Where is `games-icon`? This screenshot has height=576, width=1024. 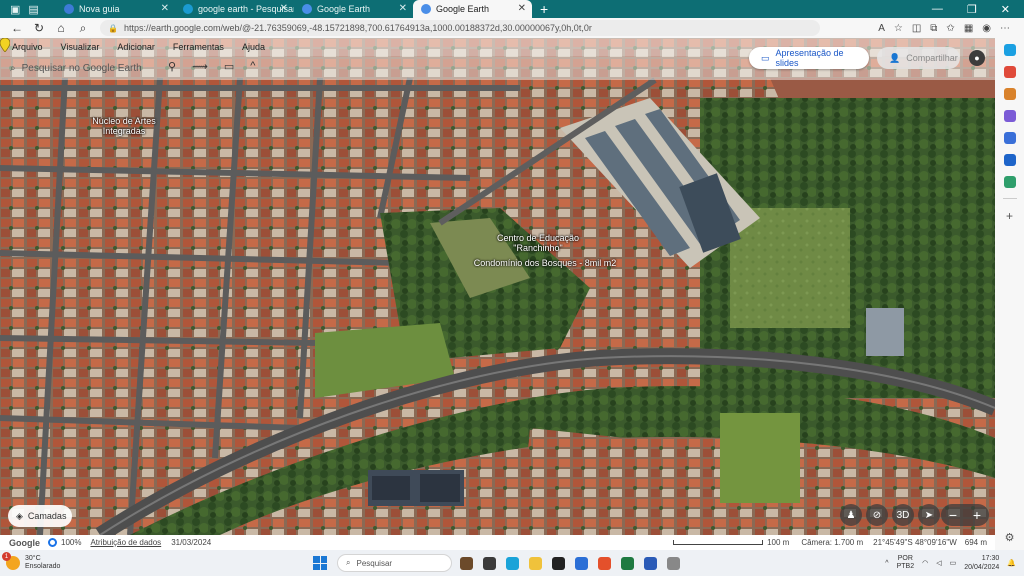 games-icon is located at coordinates (1009, 116).